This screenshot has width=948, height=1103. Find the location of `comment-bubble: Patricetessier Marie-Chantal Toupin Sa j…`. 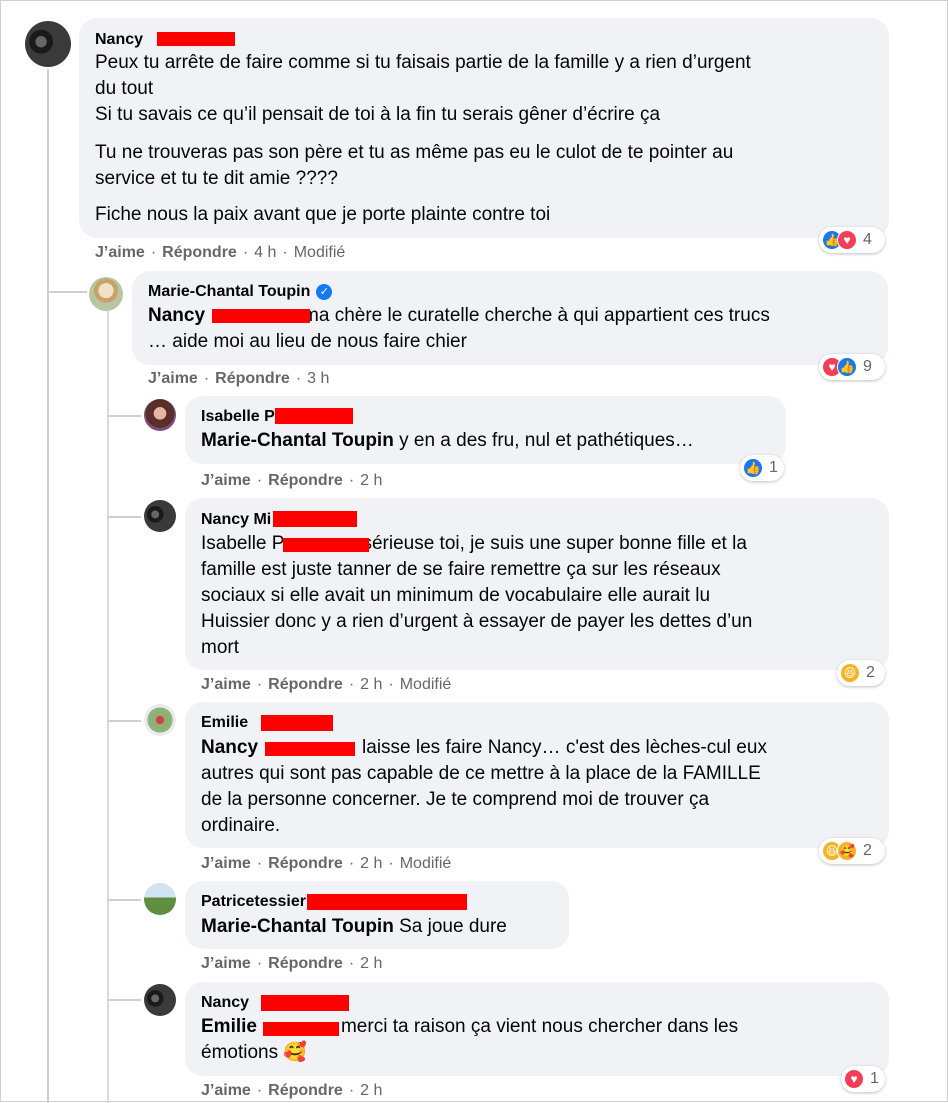

comment-bubble: Patricetessier Marie-Chantal Toupin Sa j… is located at coordinates (377, 915).